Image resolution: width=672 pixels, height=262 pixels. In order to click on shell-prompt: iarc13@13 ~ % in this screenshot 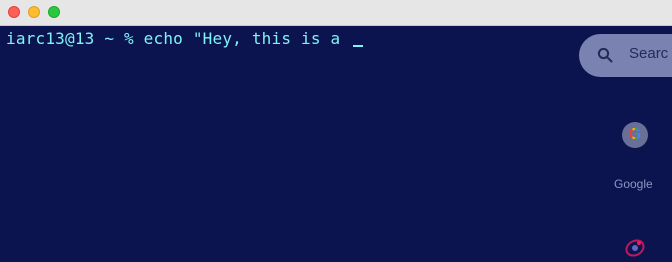, I will do `click(75, 38)`.